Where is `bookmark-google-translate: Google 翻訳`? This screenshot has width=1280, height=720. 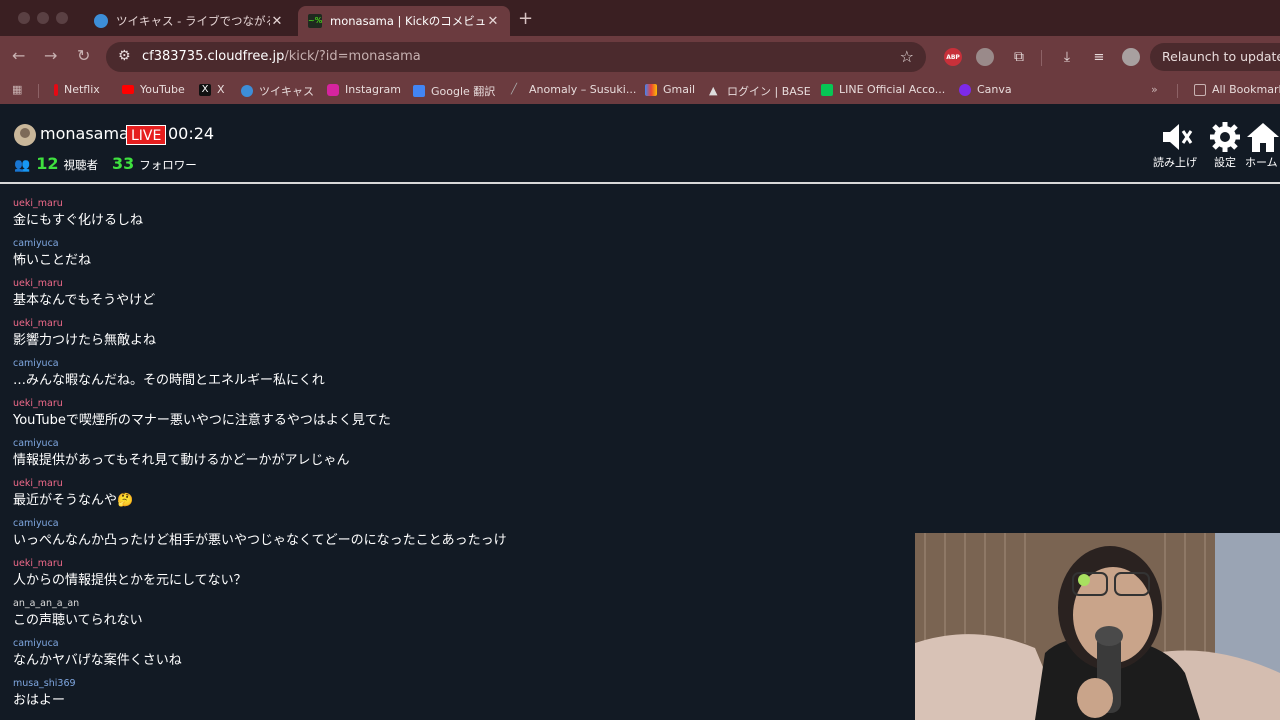 bookmark-google-translate: Google 翻訳 is located at coordinates (454, 91).